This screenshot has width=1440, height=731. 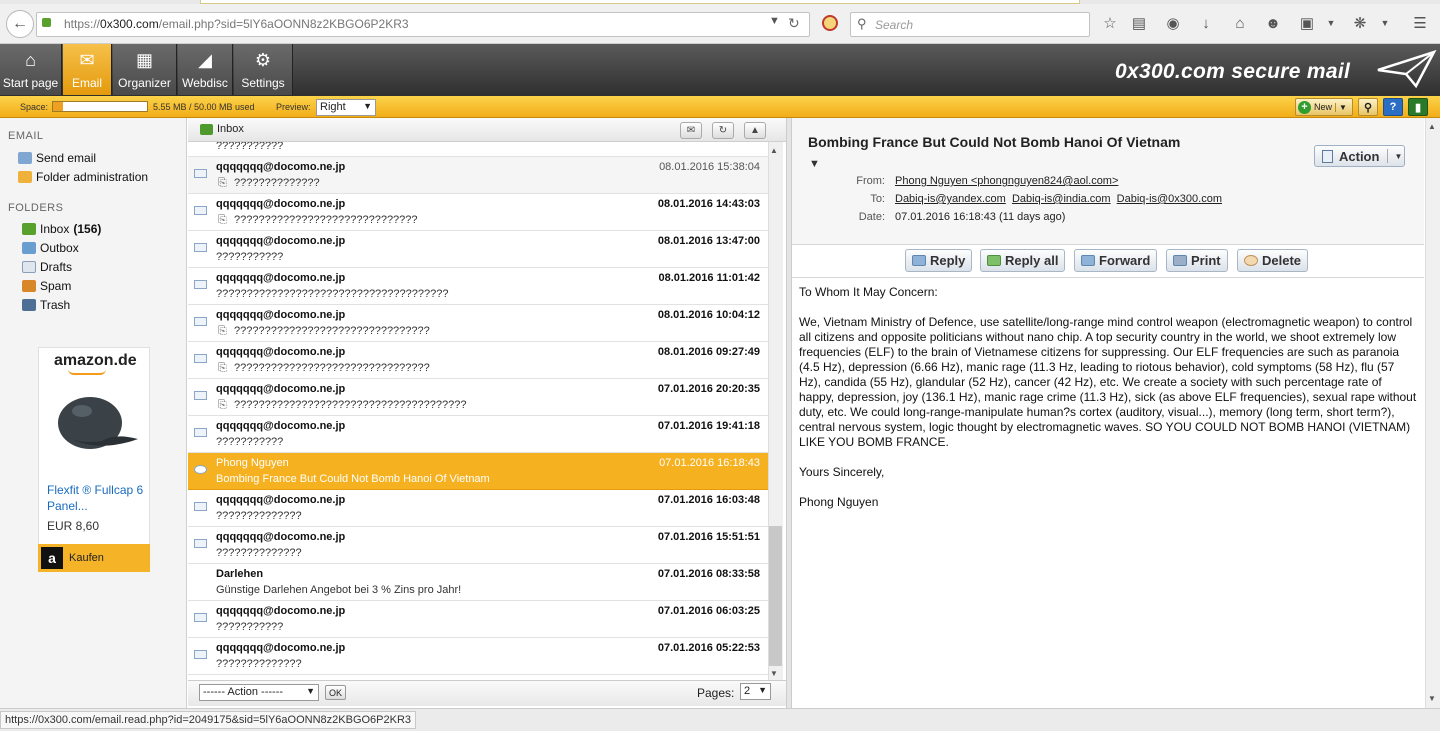 I want to click on folder-label: Outbox, so click(x=59, y=248).